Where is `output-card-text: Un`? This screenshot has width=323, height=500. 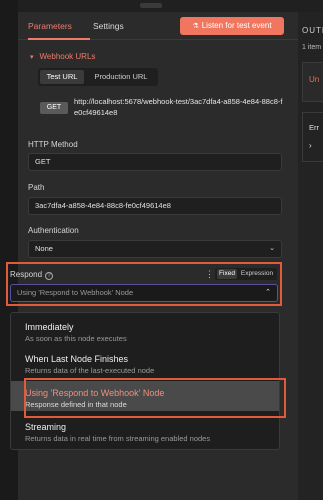 output-card-text: Un is located at coordinates (314, 79).